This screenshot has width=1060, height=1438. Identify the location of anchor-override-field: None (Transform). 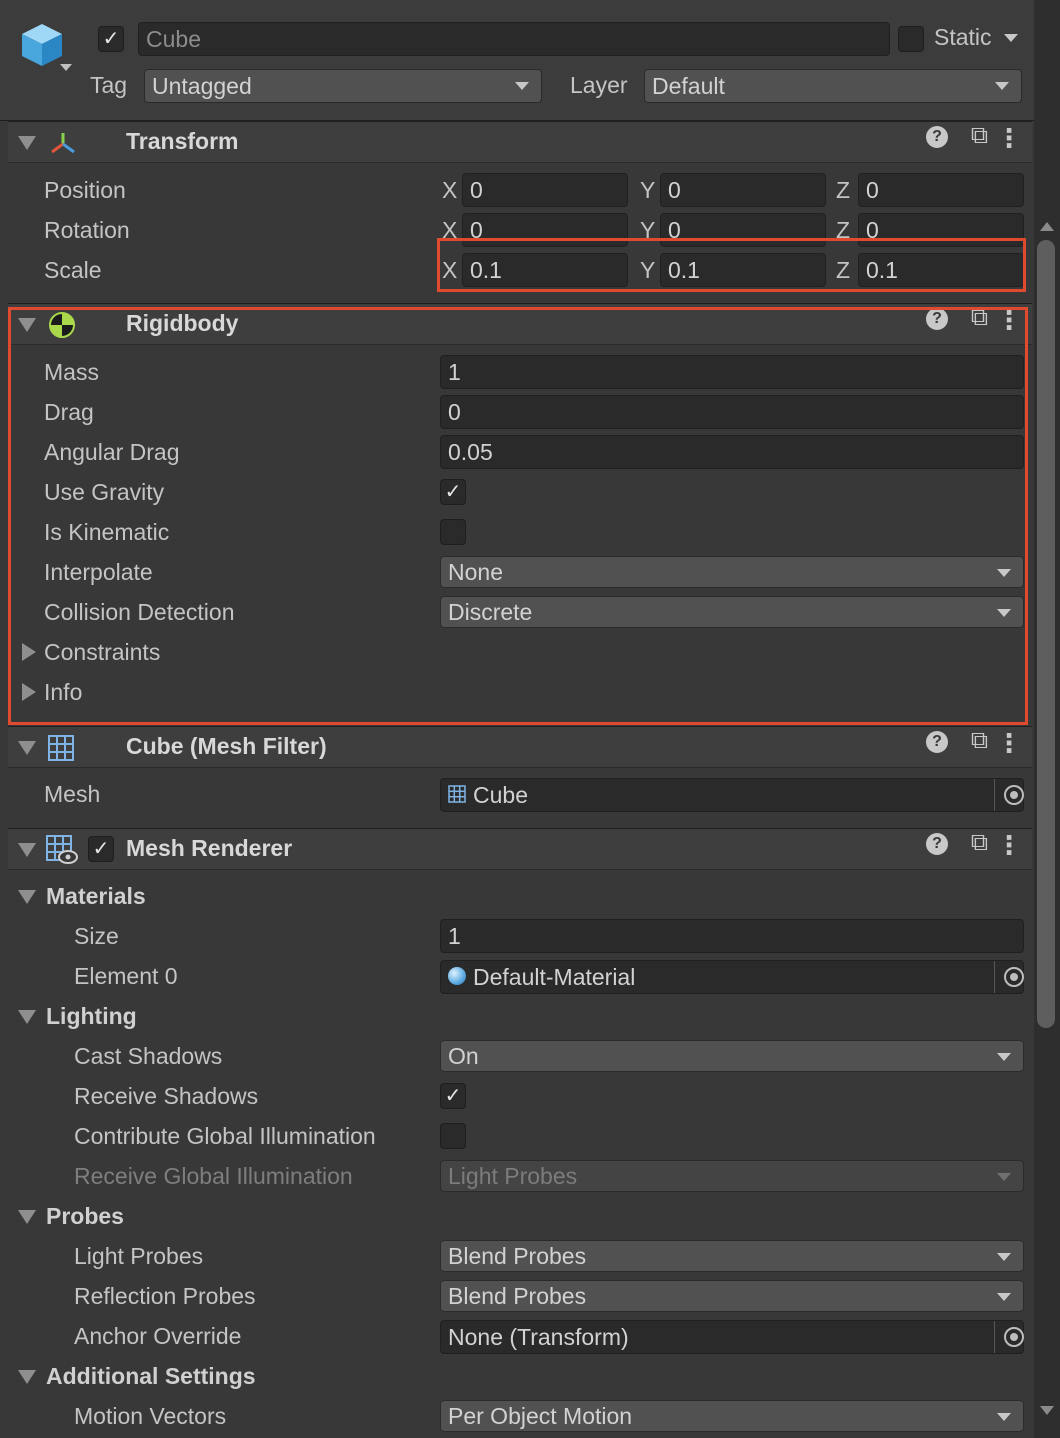
(732, 1337).